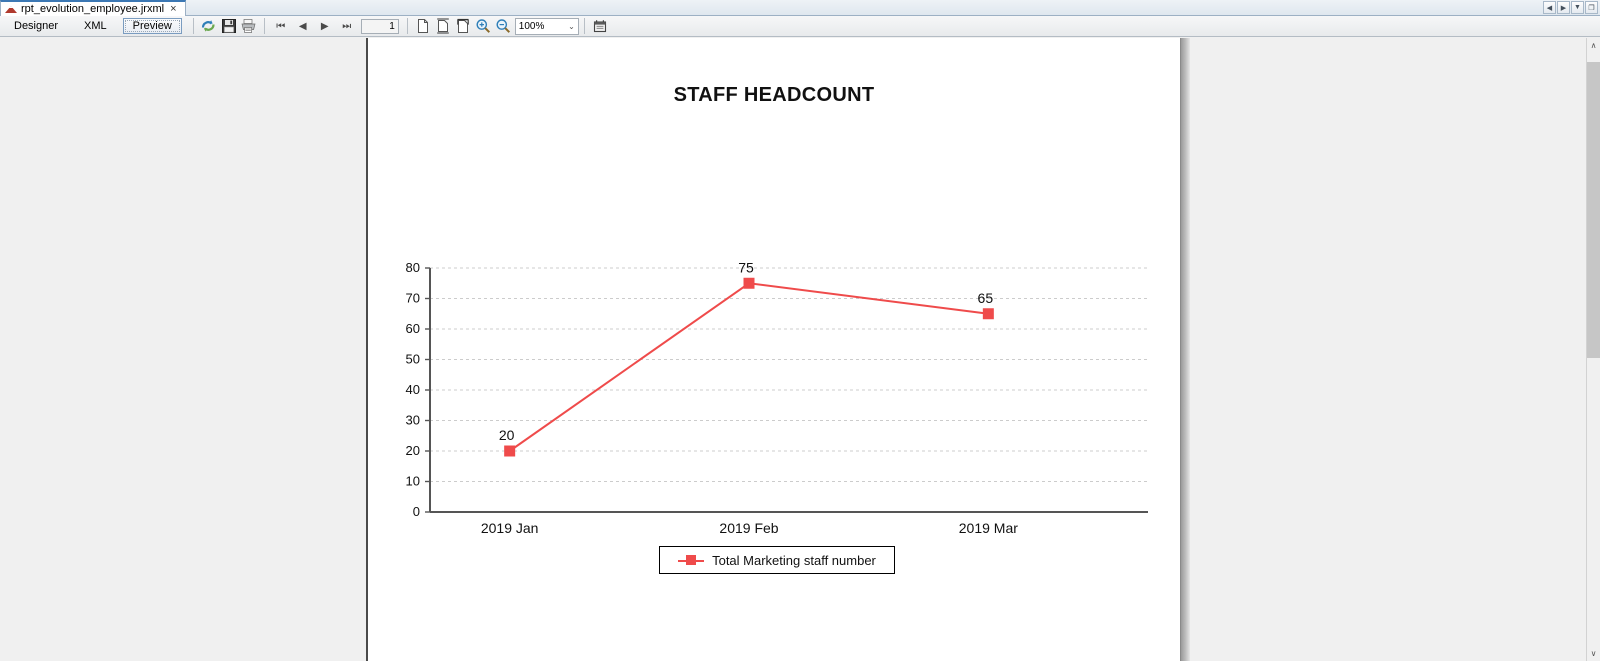 This screenshot has height=661, width=1600. Describe the element at coordinates (281, 26) in the screenshot. I see `first-page-button: ⏮` at that location.